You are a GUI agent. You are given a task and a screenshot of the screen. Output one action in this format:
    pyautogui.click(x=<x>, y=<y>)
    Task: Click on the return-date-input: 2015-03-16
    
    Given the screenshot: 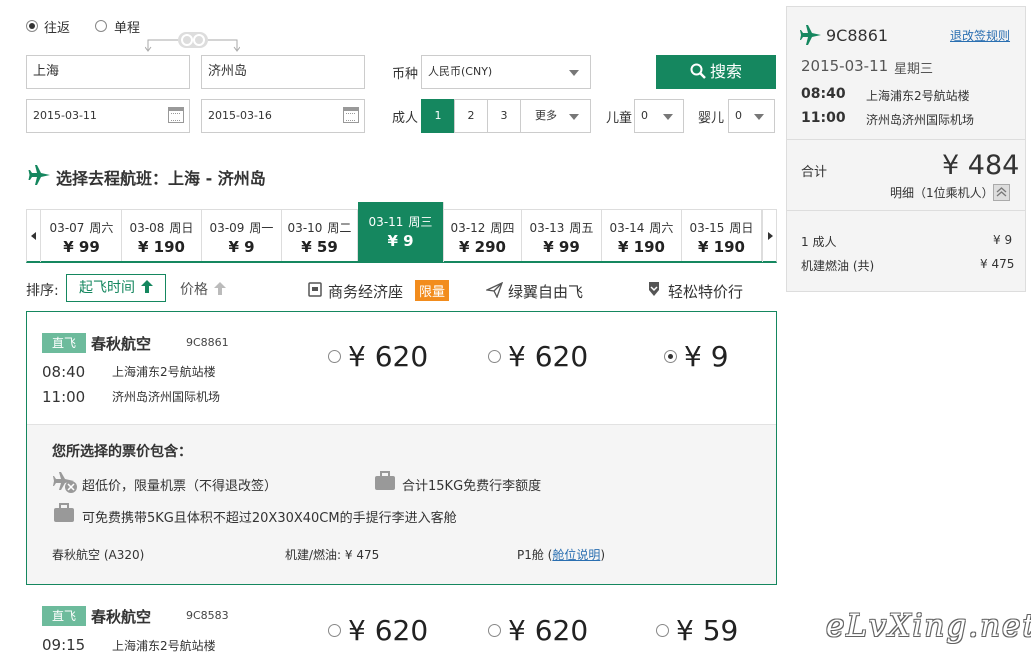 What is the action you would take?
    pyautogui.click(x=283, y=116)
    